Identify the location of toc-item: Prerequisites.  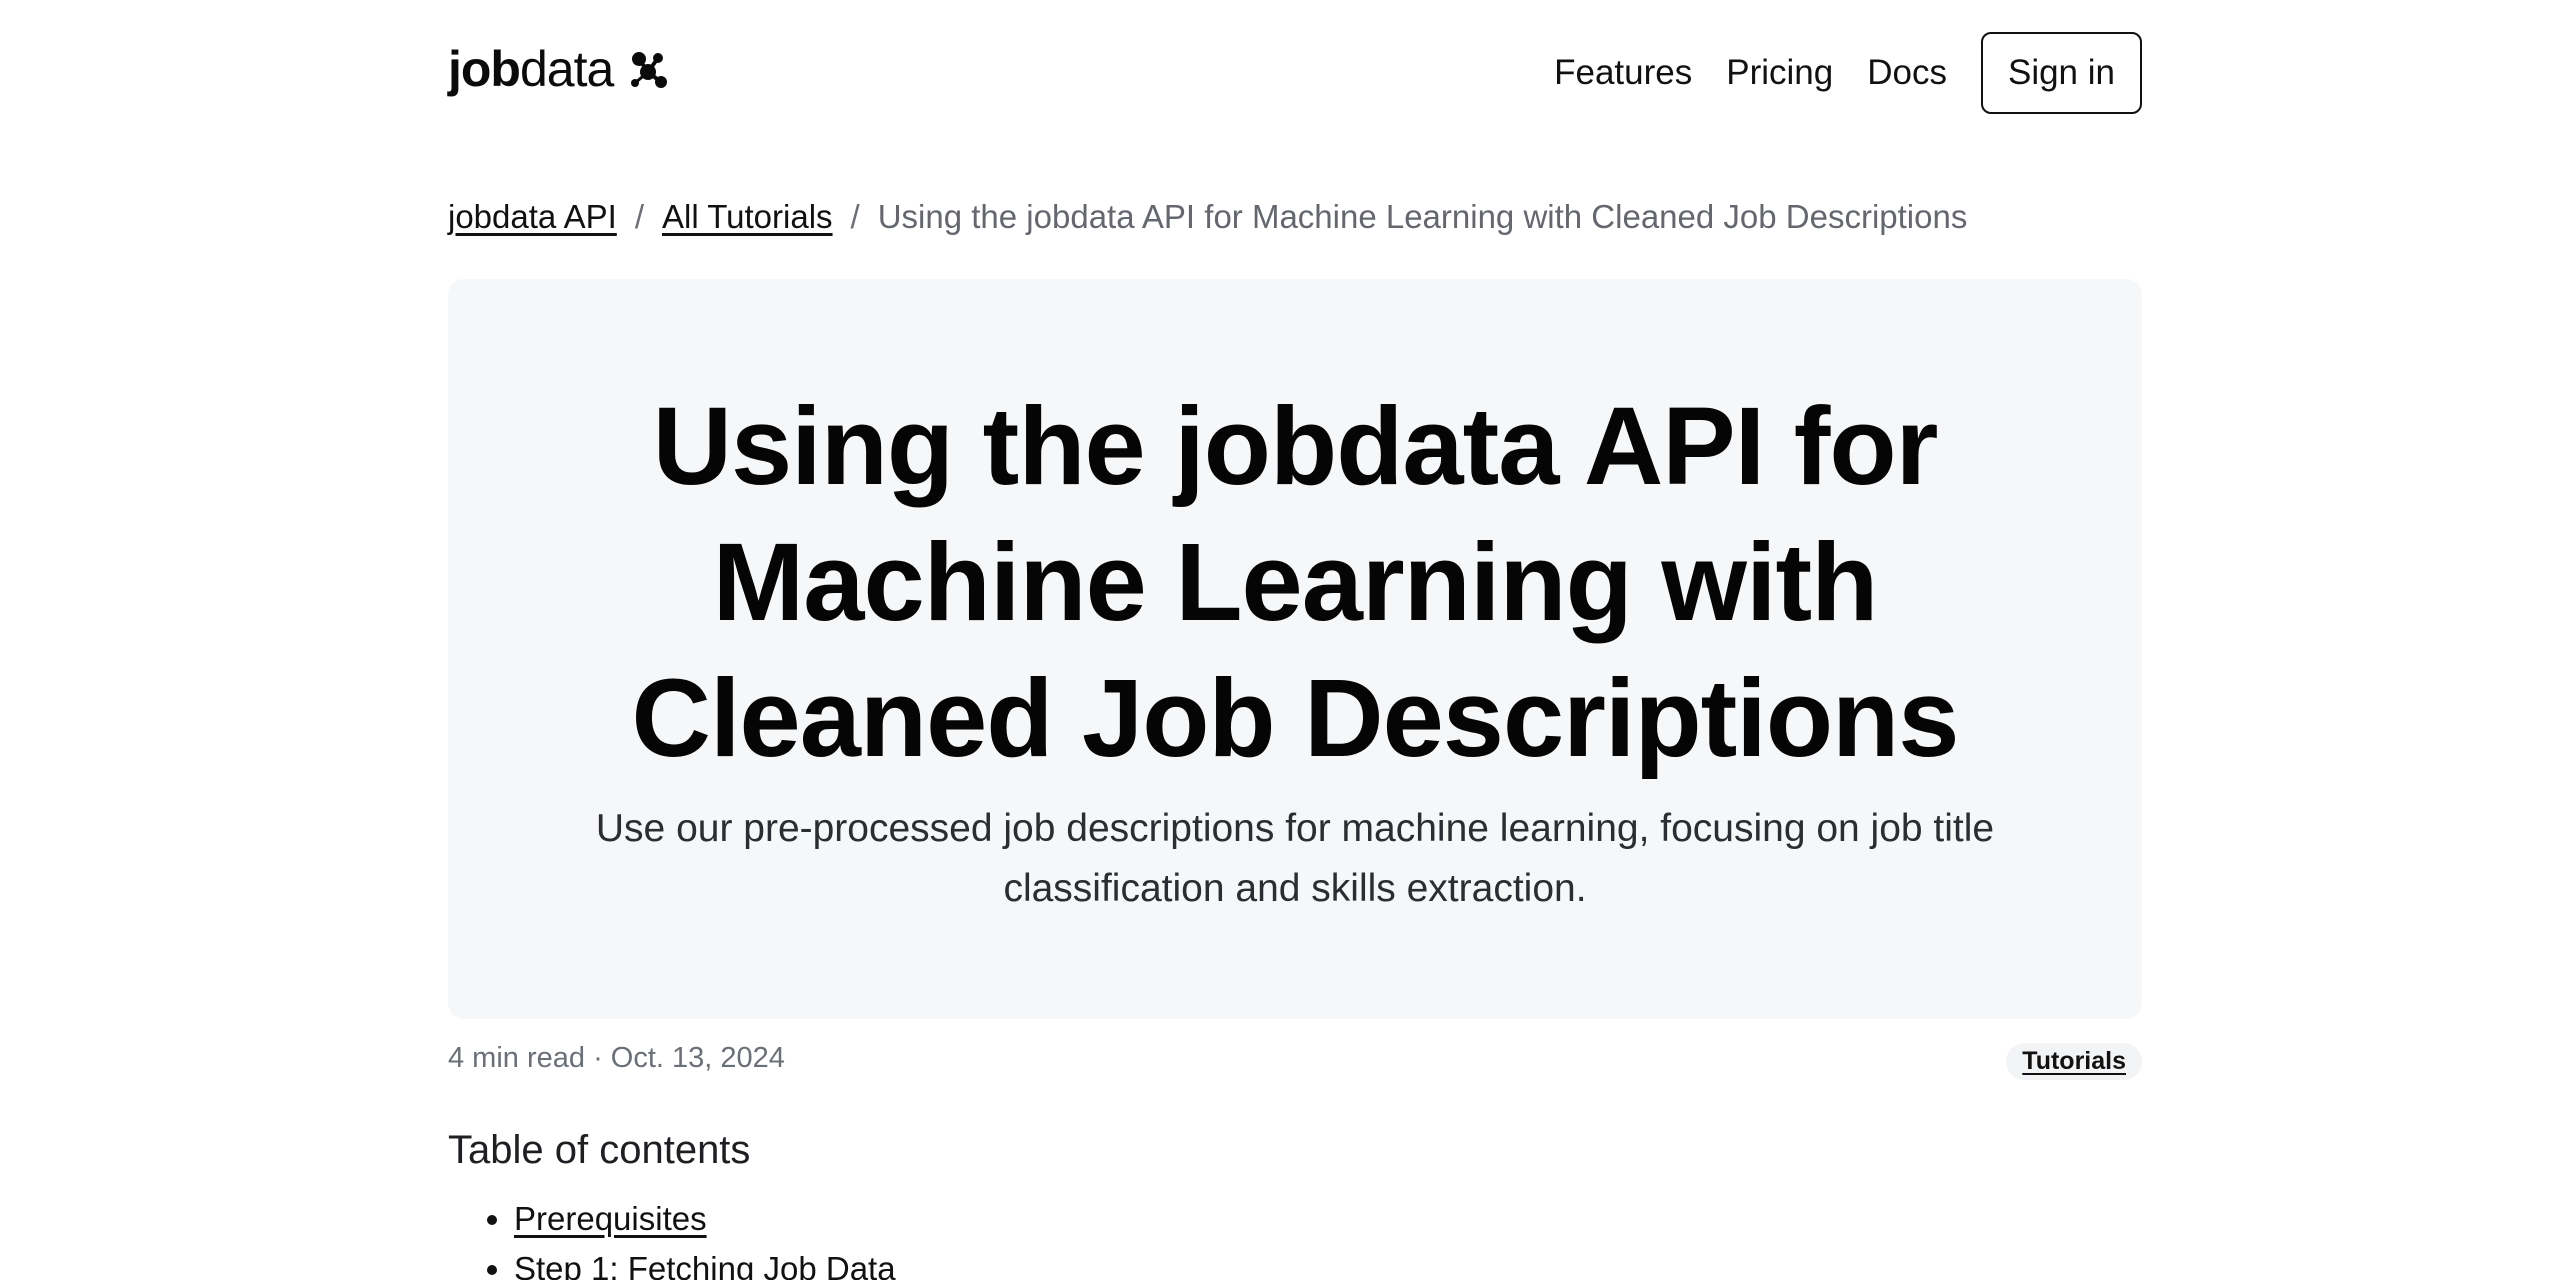
(705, 1219).